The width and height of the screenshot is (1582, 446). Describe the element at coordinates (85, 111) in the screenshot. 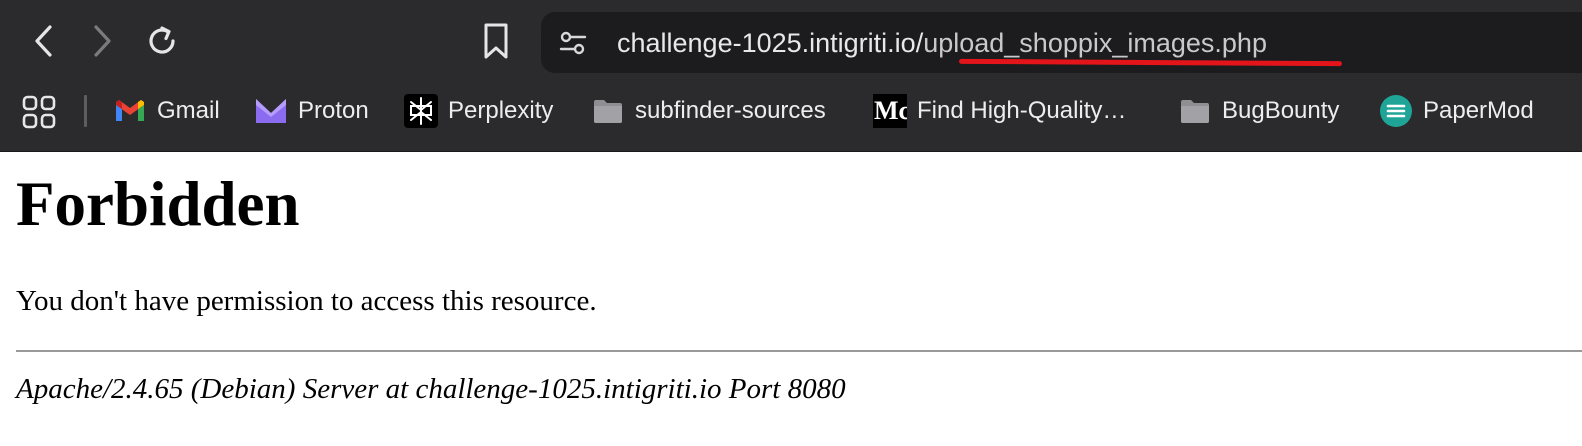

I see `bookmarks-divider` at that location.